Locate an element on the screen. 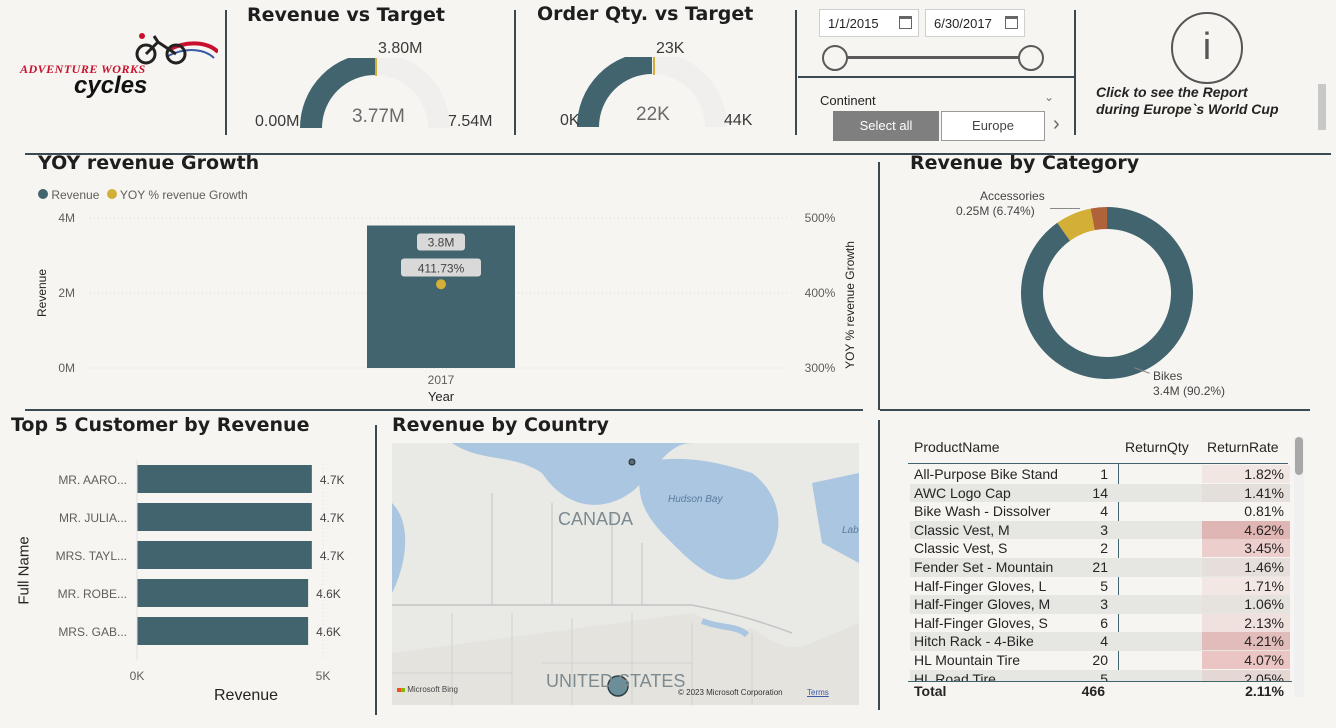  return-rate-cell: 4.62% is located at coordinates (1246, 529).